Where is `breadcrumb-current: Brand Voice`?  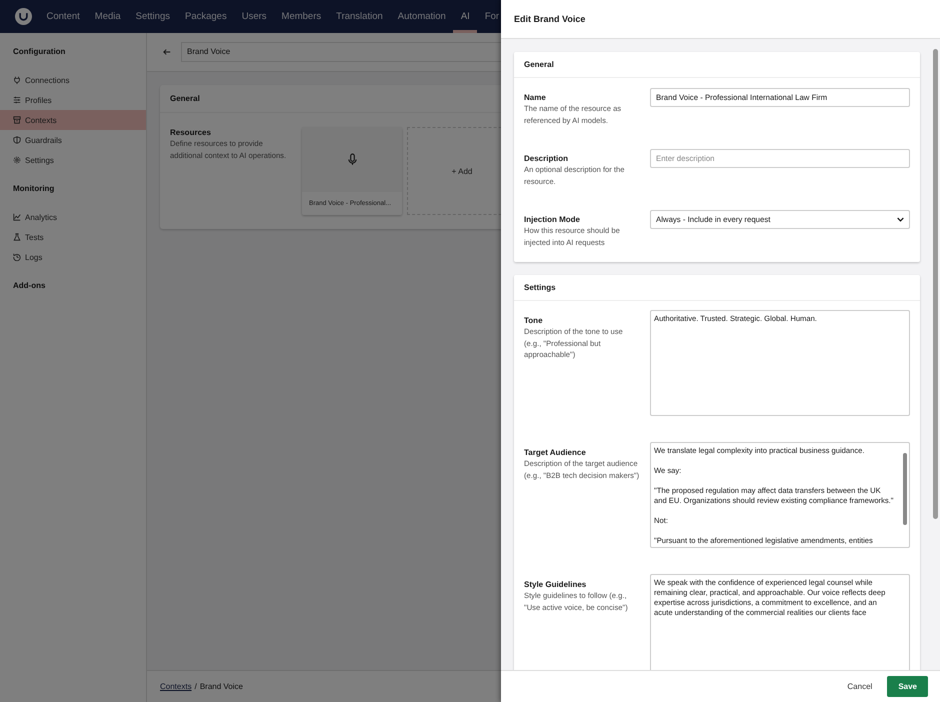 breadcrumb-current: Brand Voice is located at coordinates (221, 686).